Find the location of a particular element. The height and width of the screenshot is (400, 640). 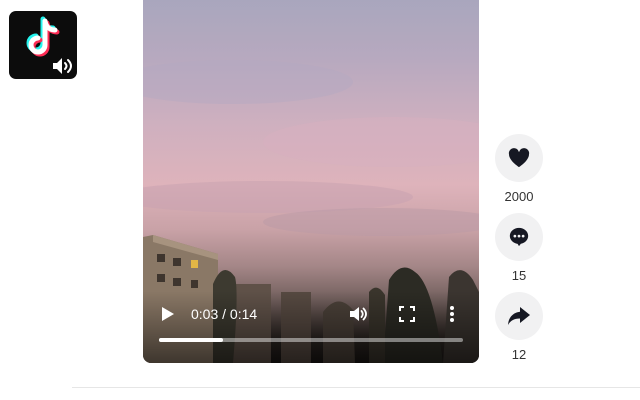

like-action: 2000 is located at coordinates (519, 169).